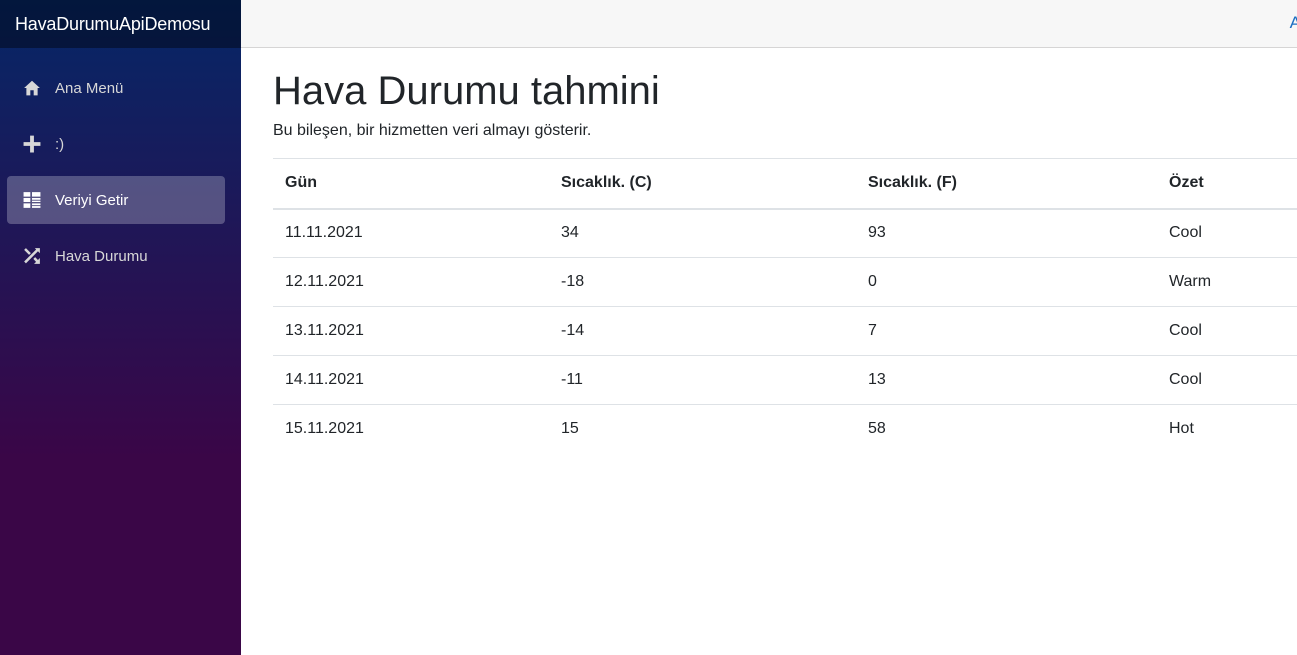 The image size is (1297, 655). I want to click on table-row: 12.11.2021 -18 0 Warm, so click(785, 282).